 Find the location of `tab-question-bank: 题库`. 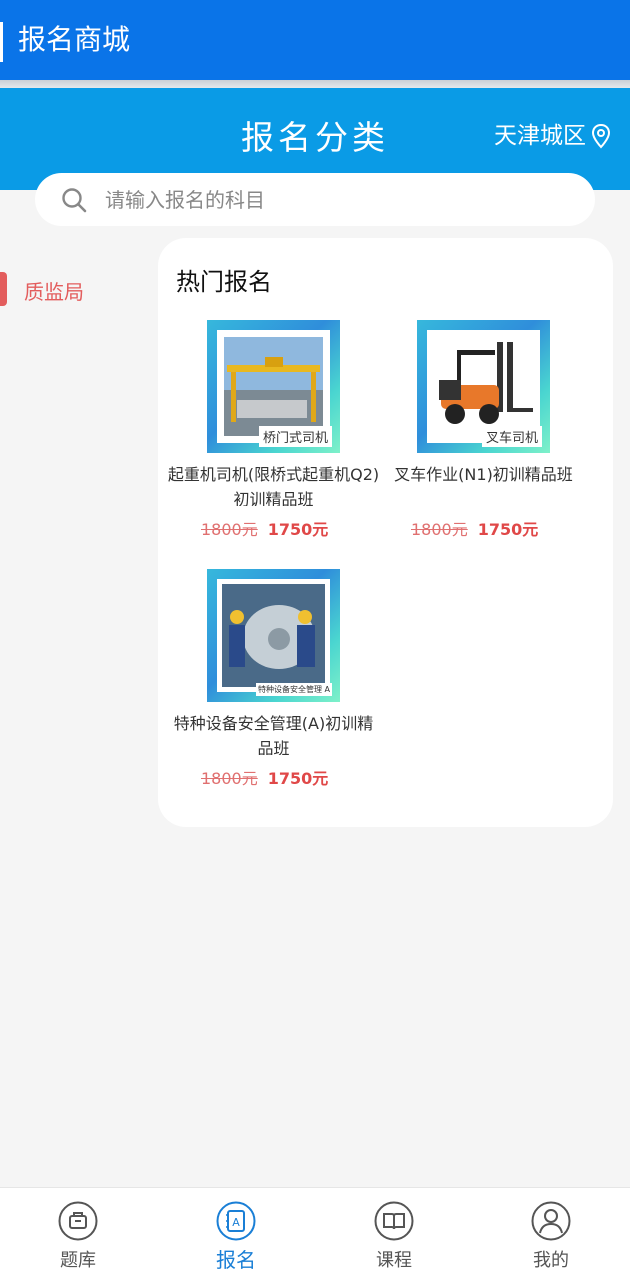

tab-question-bank: 题库 is located at coordinates (78, 1234).